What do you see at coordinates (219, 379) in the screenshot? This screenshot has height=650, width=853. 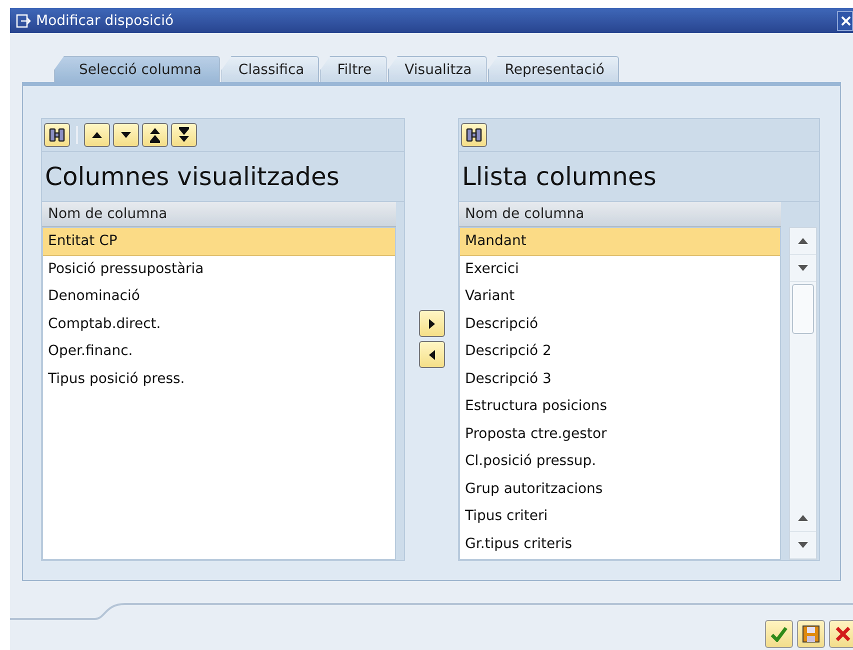 I see `list-row: Tipus posició press.` at bounding box center [219, 379].